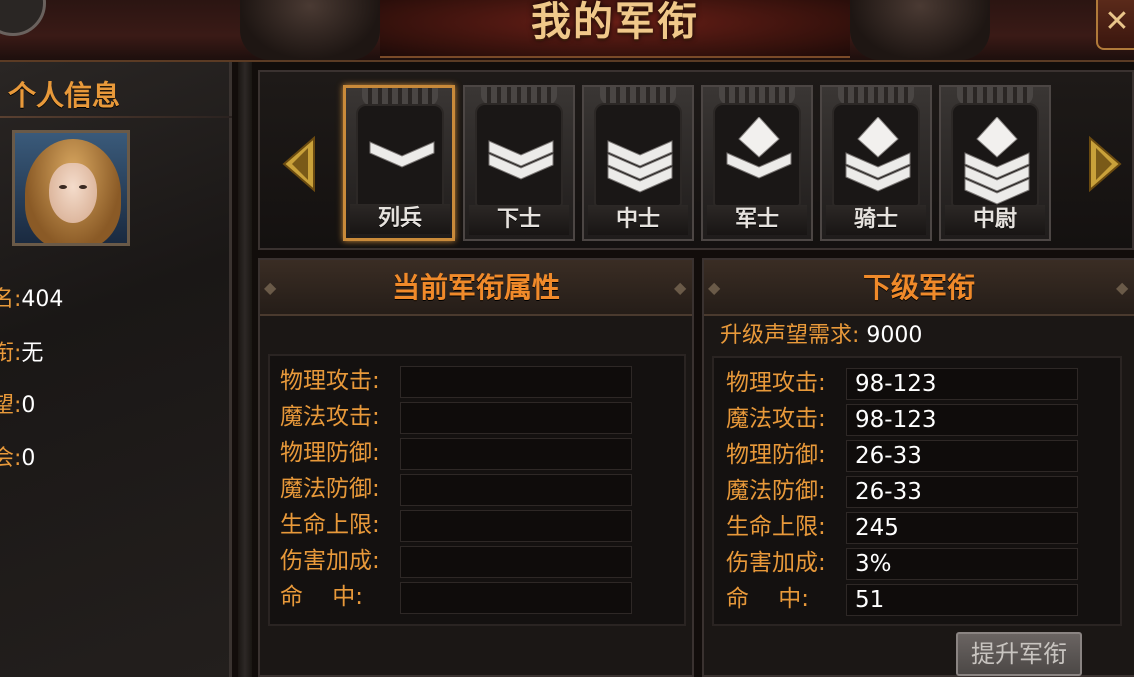  I want to click on requirement-value: 9000, so click(894, 335).